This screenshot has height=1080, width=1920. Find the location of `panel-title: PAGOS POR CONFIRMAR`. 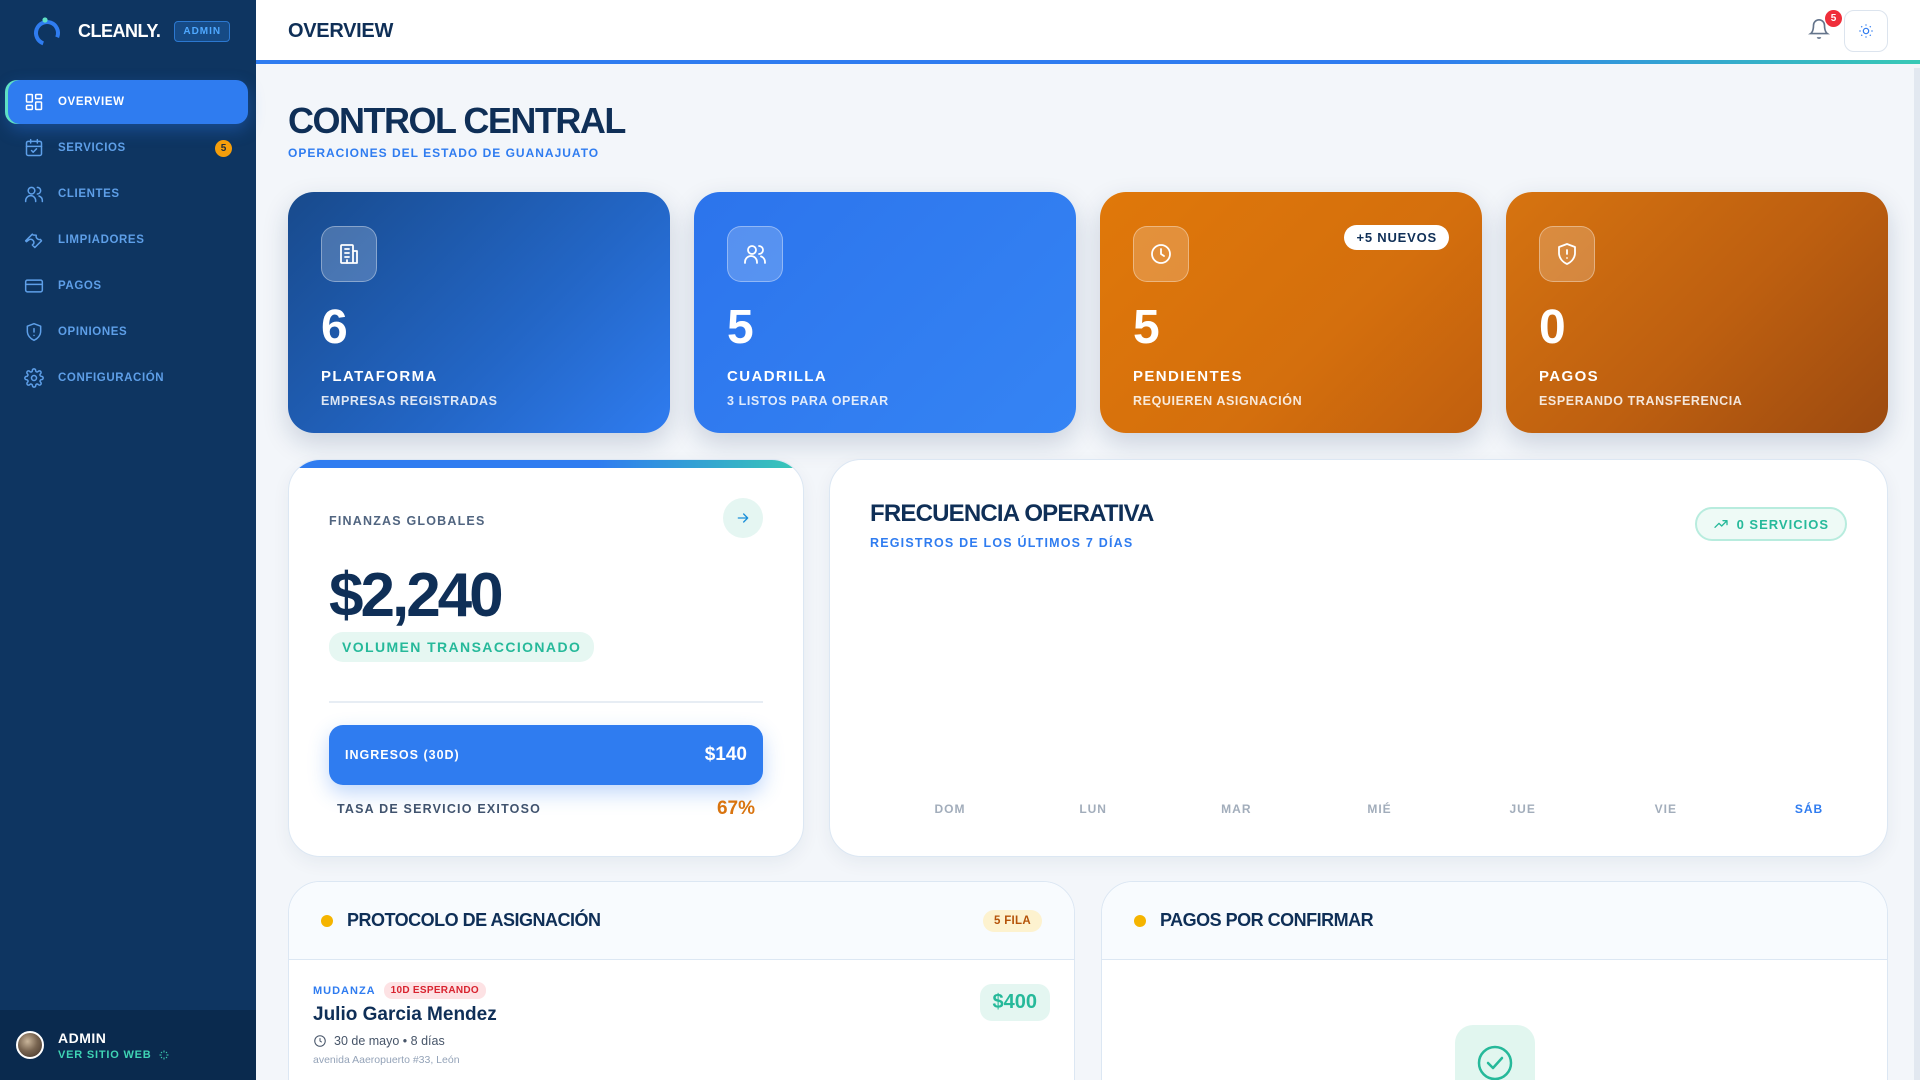

panel-title: PAGOS POR CONFIRMAR is located at coordinates (1267, 920).